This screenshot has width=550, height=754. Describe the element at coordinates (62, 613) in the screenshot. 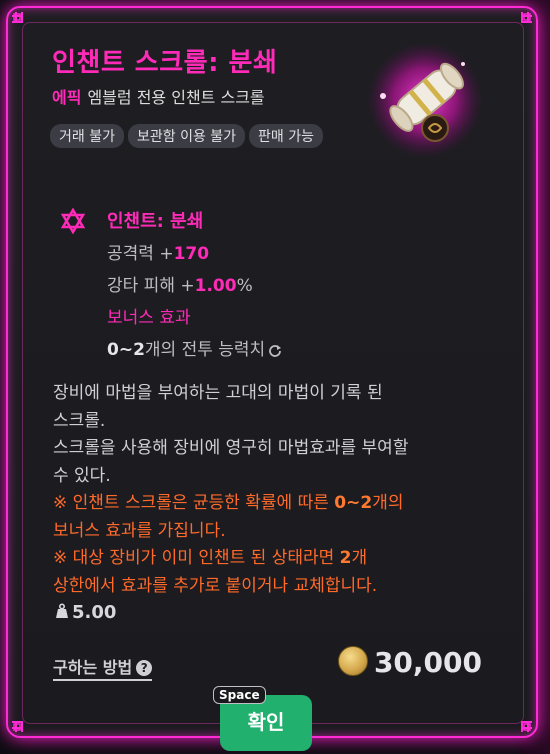

I see `weight-icon` at that location.